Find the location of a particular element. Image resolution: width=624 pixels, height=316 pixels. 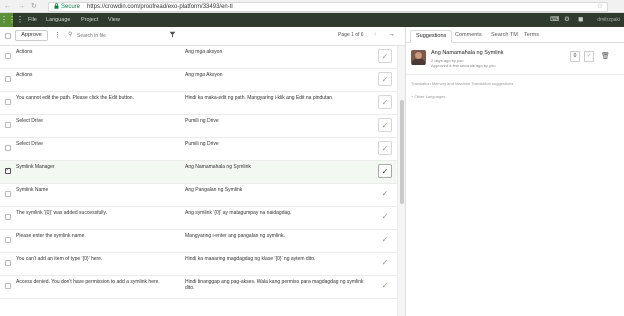

menu-file: File is located at coordinates (32, 20).